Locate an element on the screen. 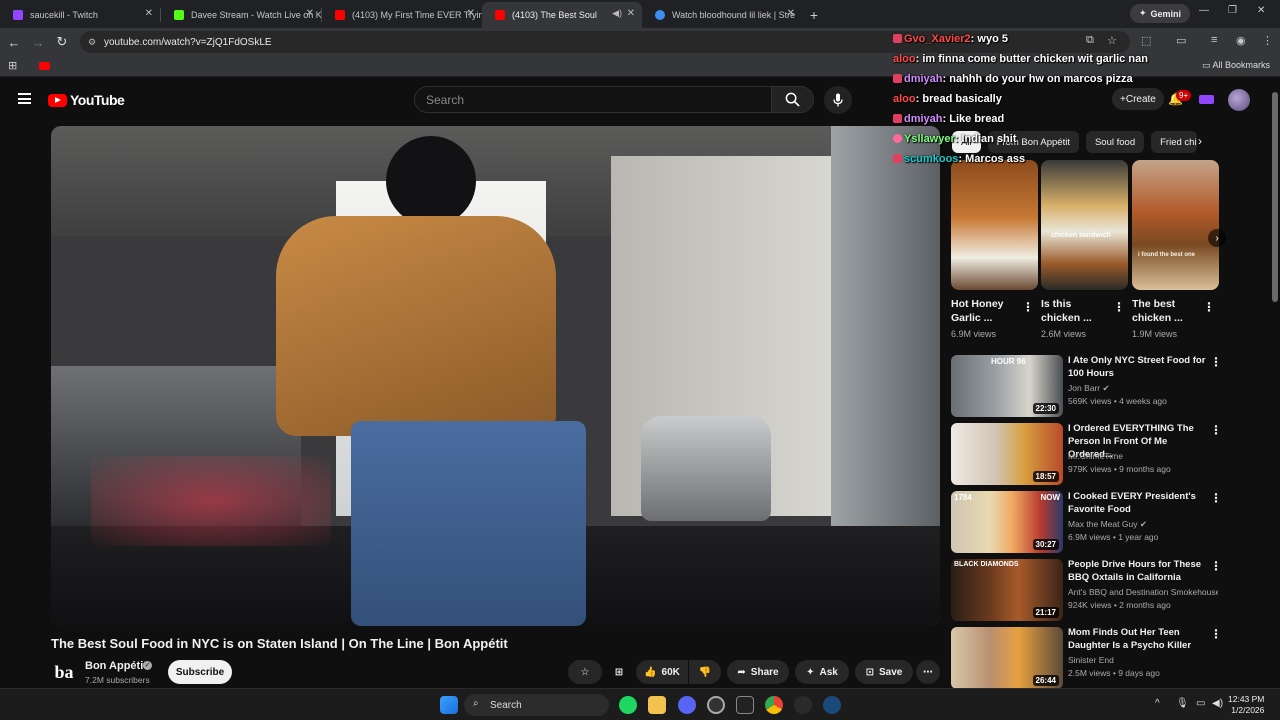  apps-grid-icon: ⊞ is located at coordinates (12, 65).